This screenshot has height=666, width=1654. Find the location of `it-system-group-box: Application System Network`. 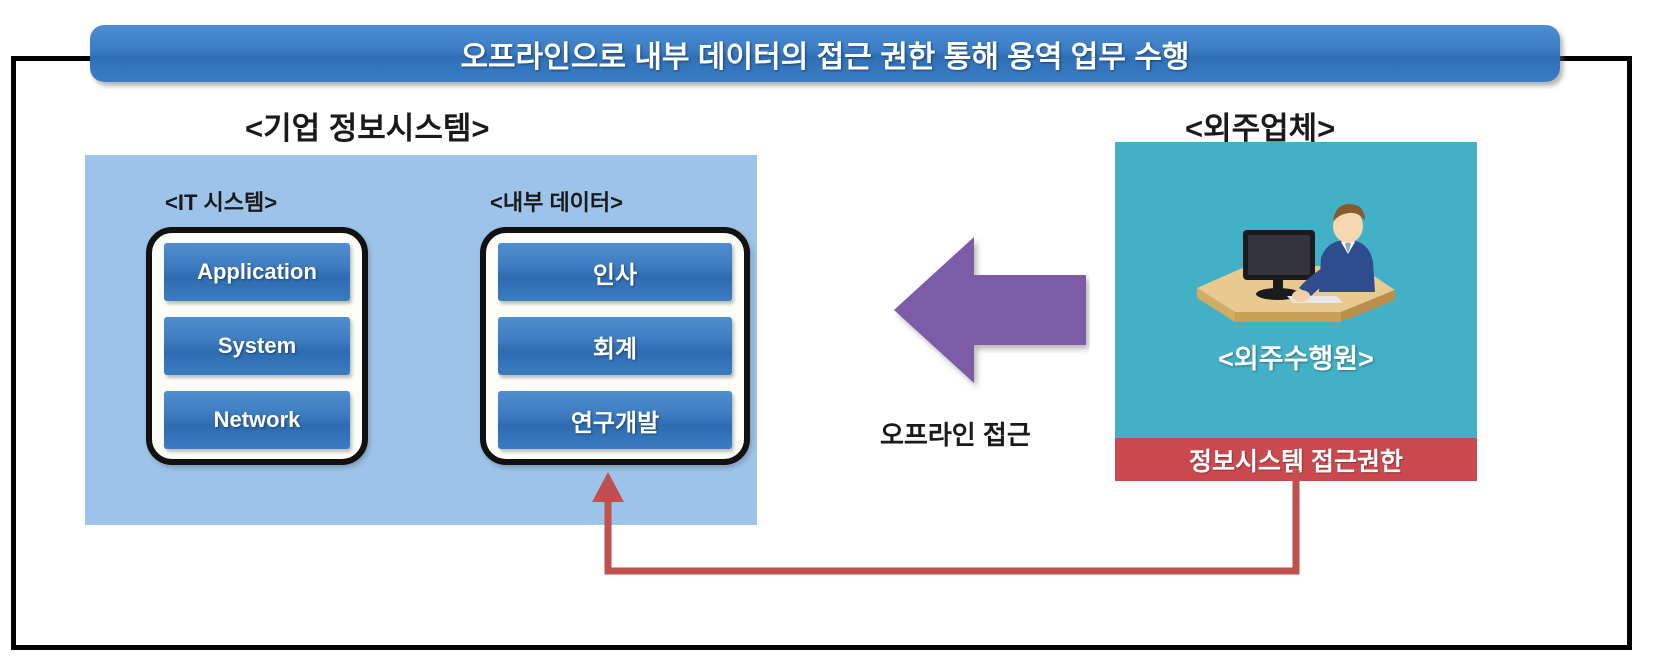

it-system-group-box: Application System Network is located at coordinates (257, 346).